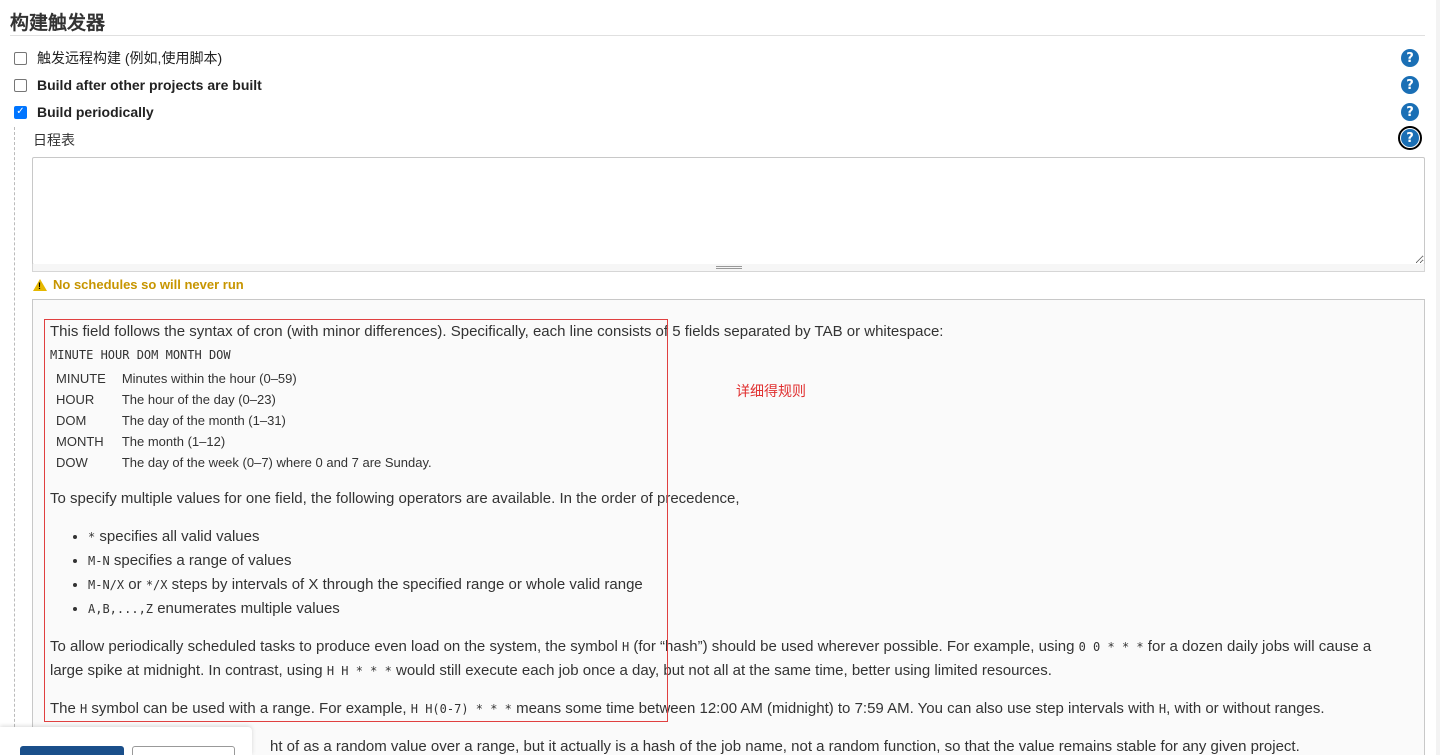 Image resolution: width=1440 pixels, height=755 pixels. What do you see at coordinates (95, 112) in the screenshot?
I see `trigger-build-periodically-label: Build periodically` at bounding box center [95, 112].